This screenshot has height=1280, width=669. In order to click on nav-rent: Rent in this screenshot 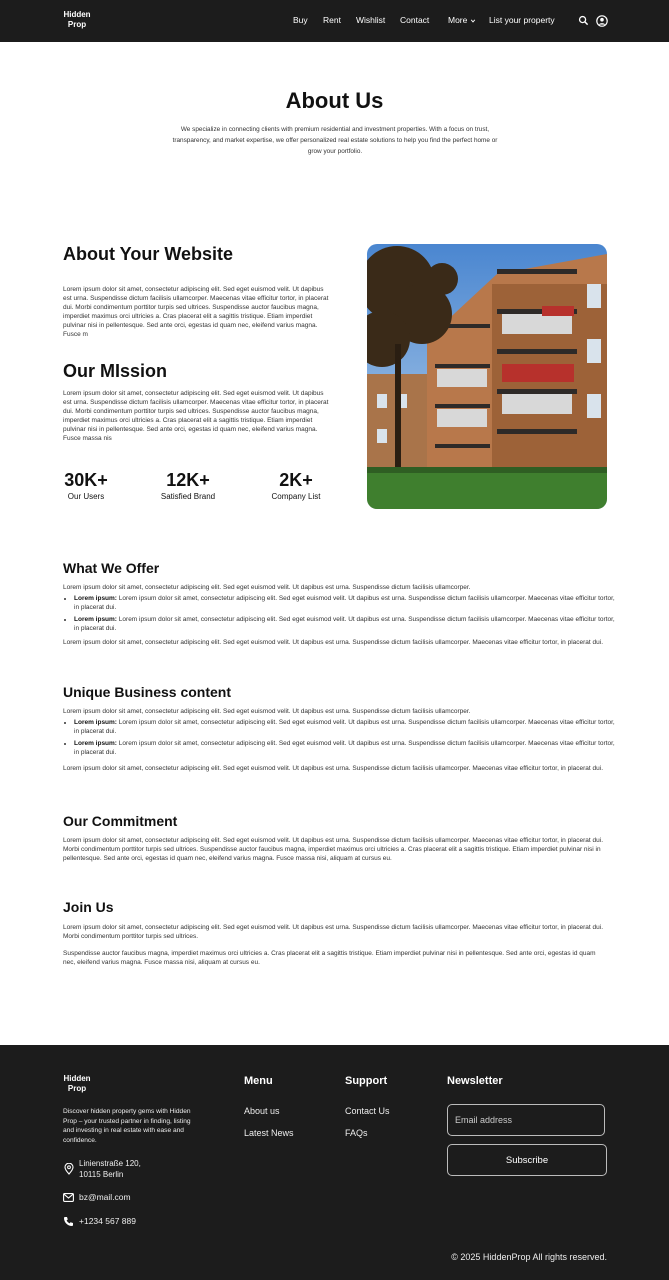, I will do `click(332, 20)`.